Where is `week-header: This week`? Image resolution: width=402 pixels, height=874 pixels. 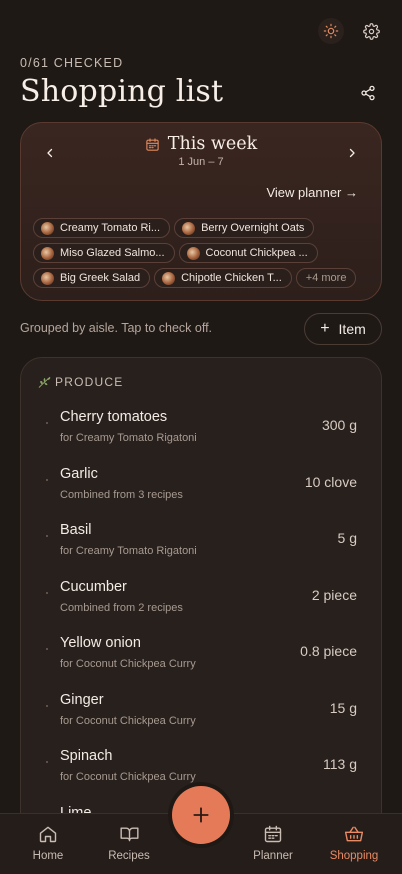 week-header: This week is located at coordinates (201, 144).